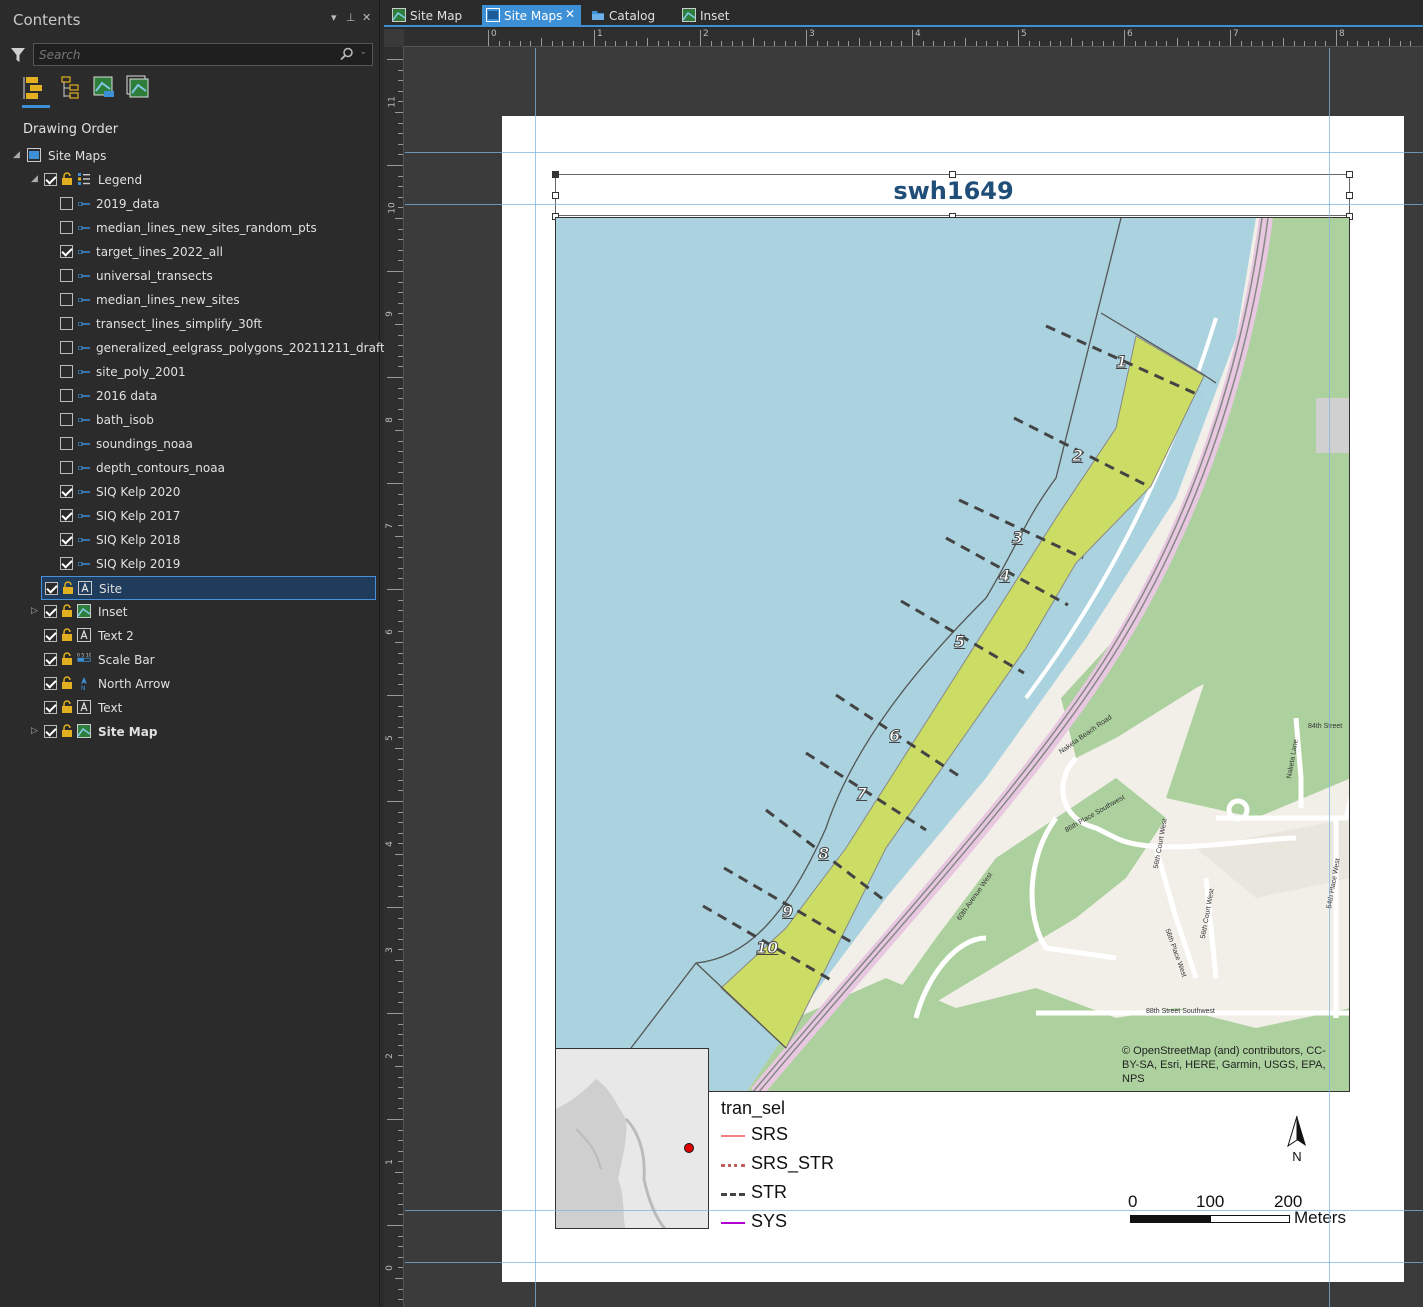 This screenshot has width=1423, height=1307. What do you see at coordinates (189, 636) in the screenshot?
I see `tree-item-text-2: Text 2` at bounding box center [189, 636].